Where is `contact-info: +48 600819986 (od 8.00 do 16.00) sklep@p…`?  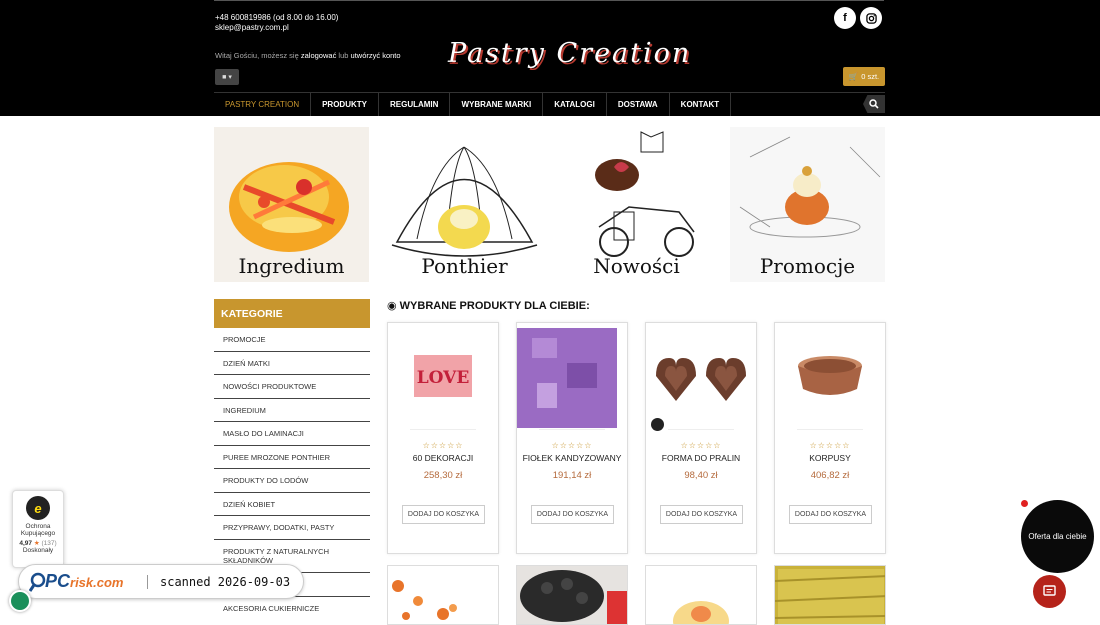
contact-info: +48 600819986 (od 8.00 do 16.00) sklep@p… is located at coordinates (276, 23).